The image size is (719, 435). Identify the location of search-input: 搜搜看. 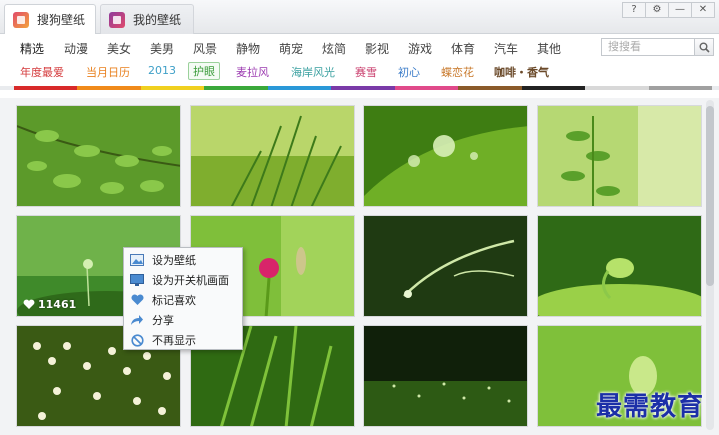
(648, 47).